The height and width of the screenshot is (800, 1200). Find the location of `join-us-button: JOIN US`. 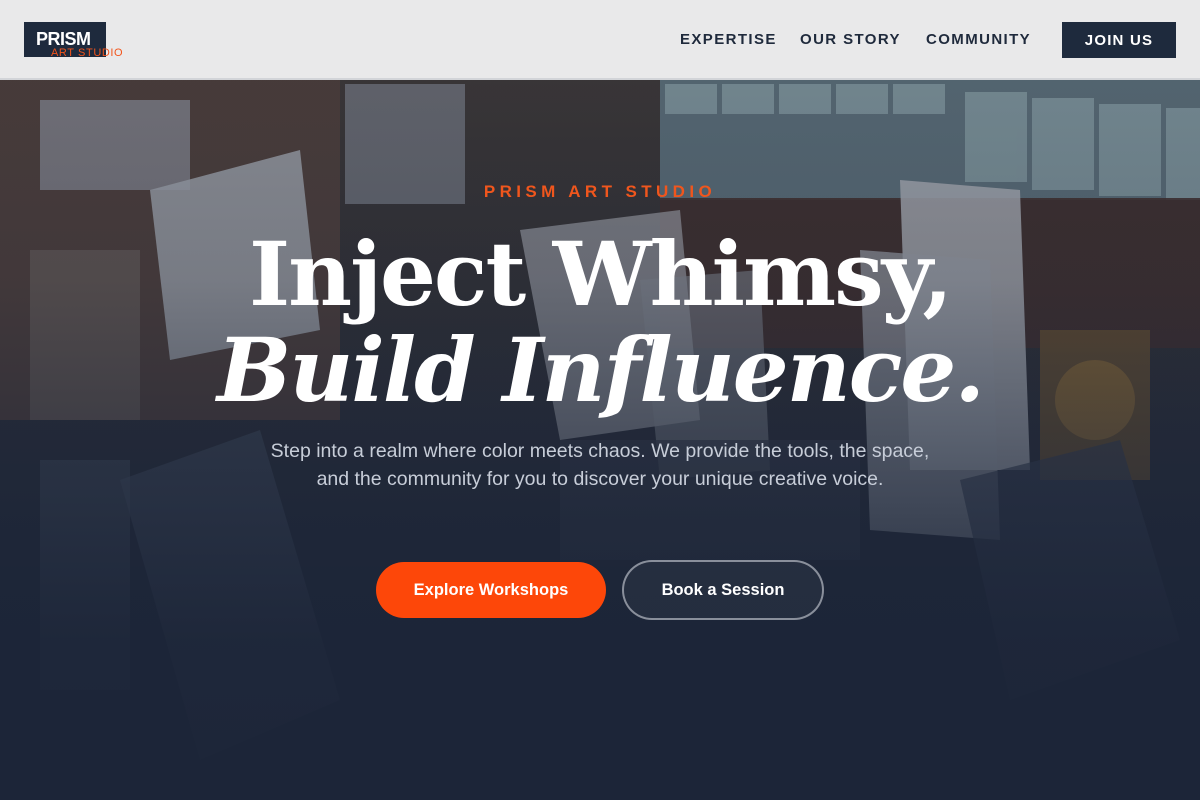

join-us-button: JOIN US is located at coordinates (1119, 40).